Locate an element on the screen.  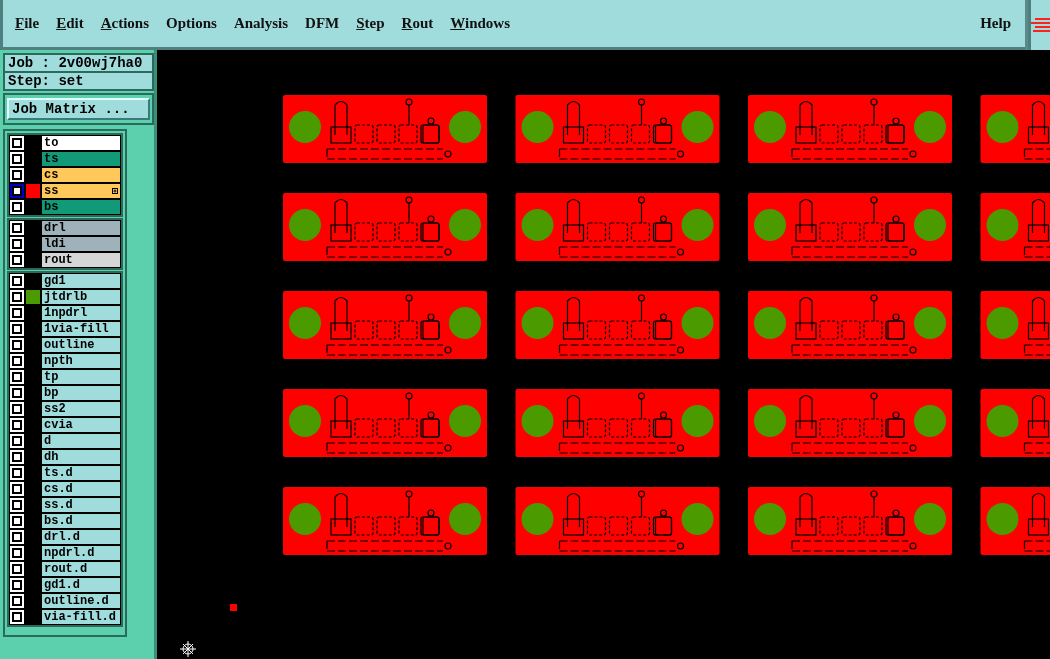
layer-name: dh is located at coordinates (81, 457).